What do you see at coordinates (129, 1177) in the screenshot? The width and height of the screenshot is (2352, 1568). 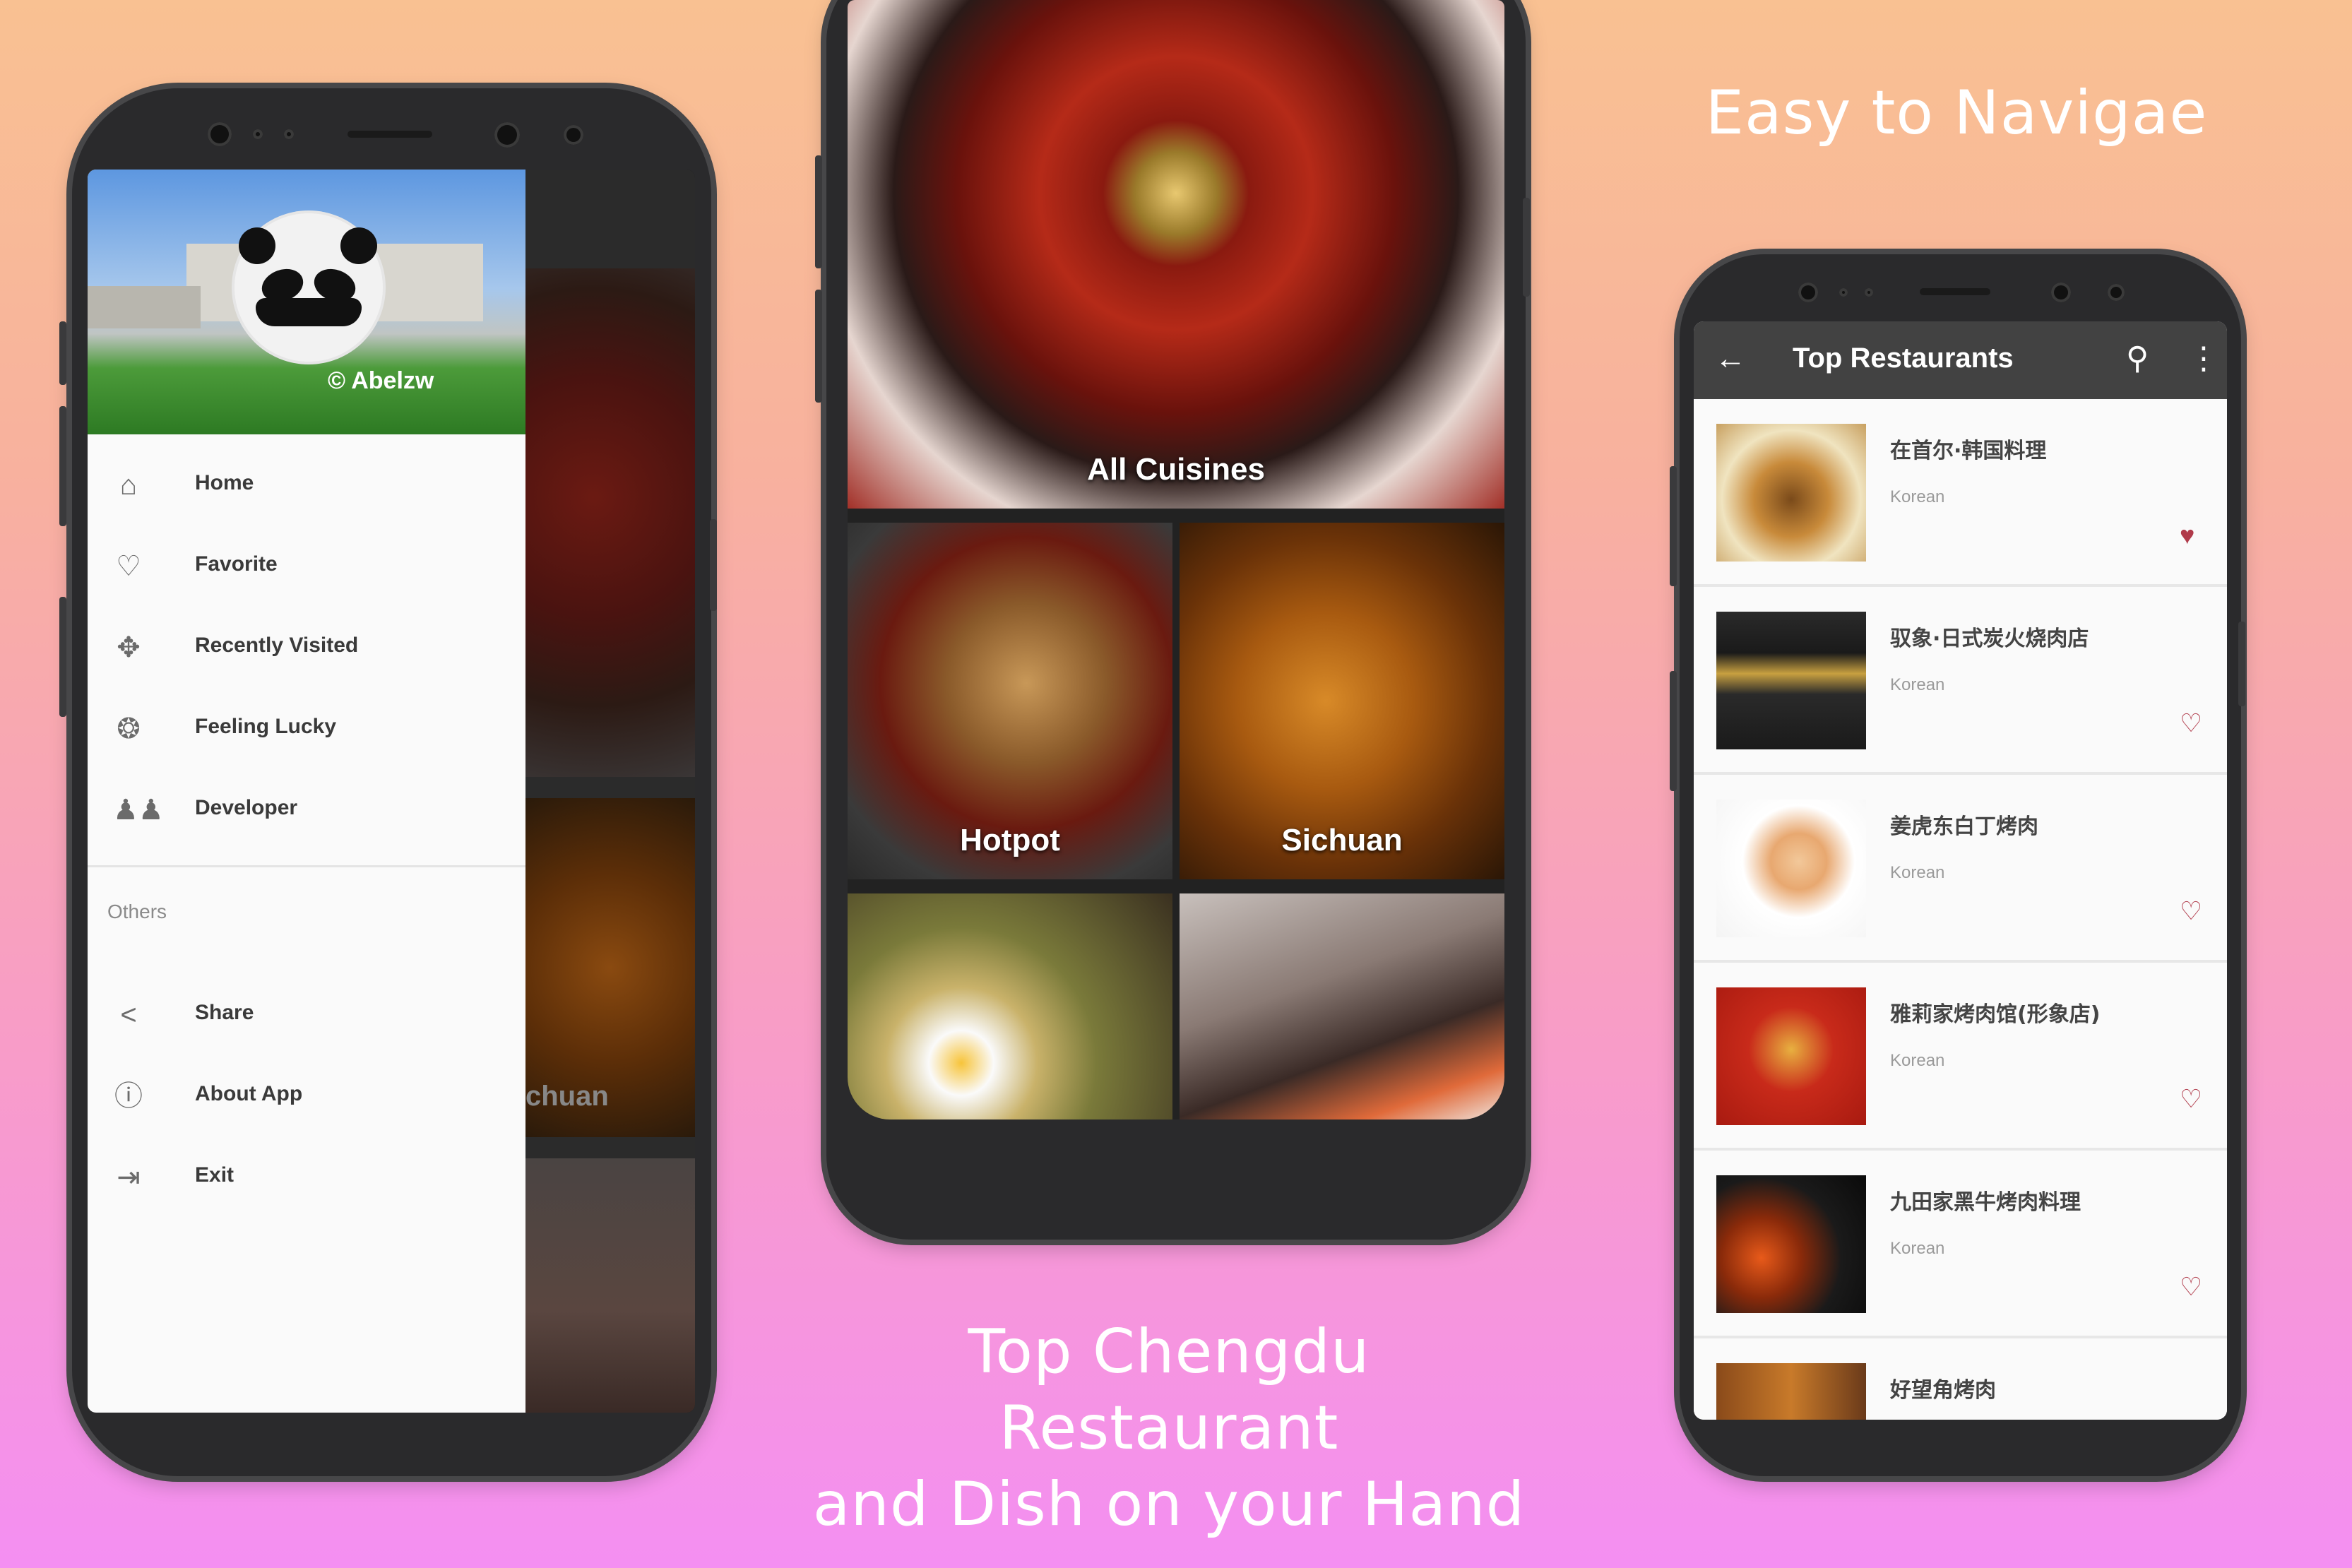 I see `exit-icon: ⇥` at bounding box center [129, 1177].